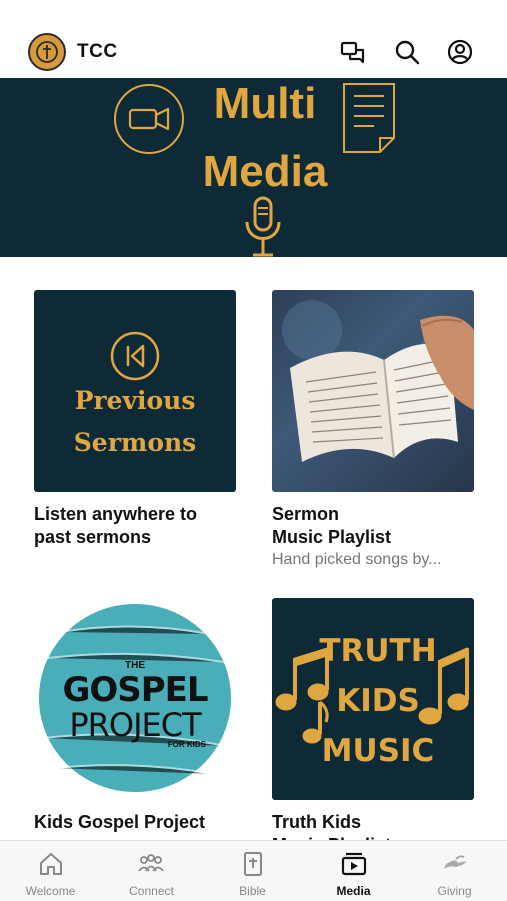 This screenshot has width=507, height=901. Describe the element at coordinates (253, 864) in the screenshot. I see `bible-icon` at that location.